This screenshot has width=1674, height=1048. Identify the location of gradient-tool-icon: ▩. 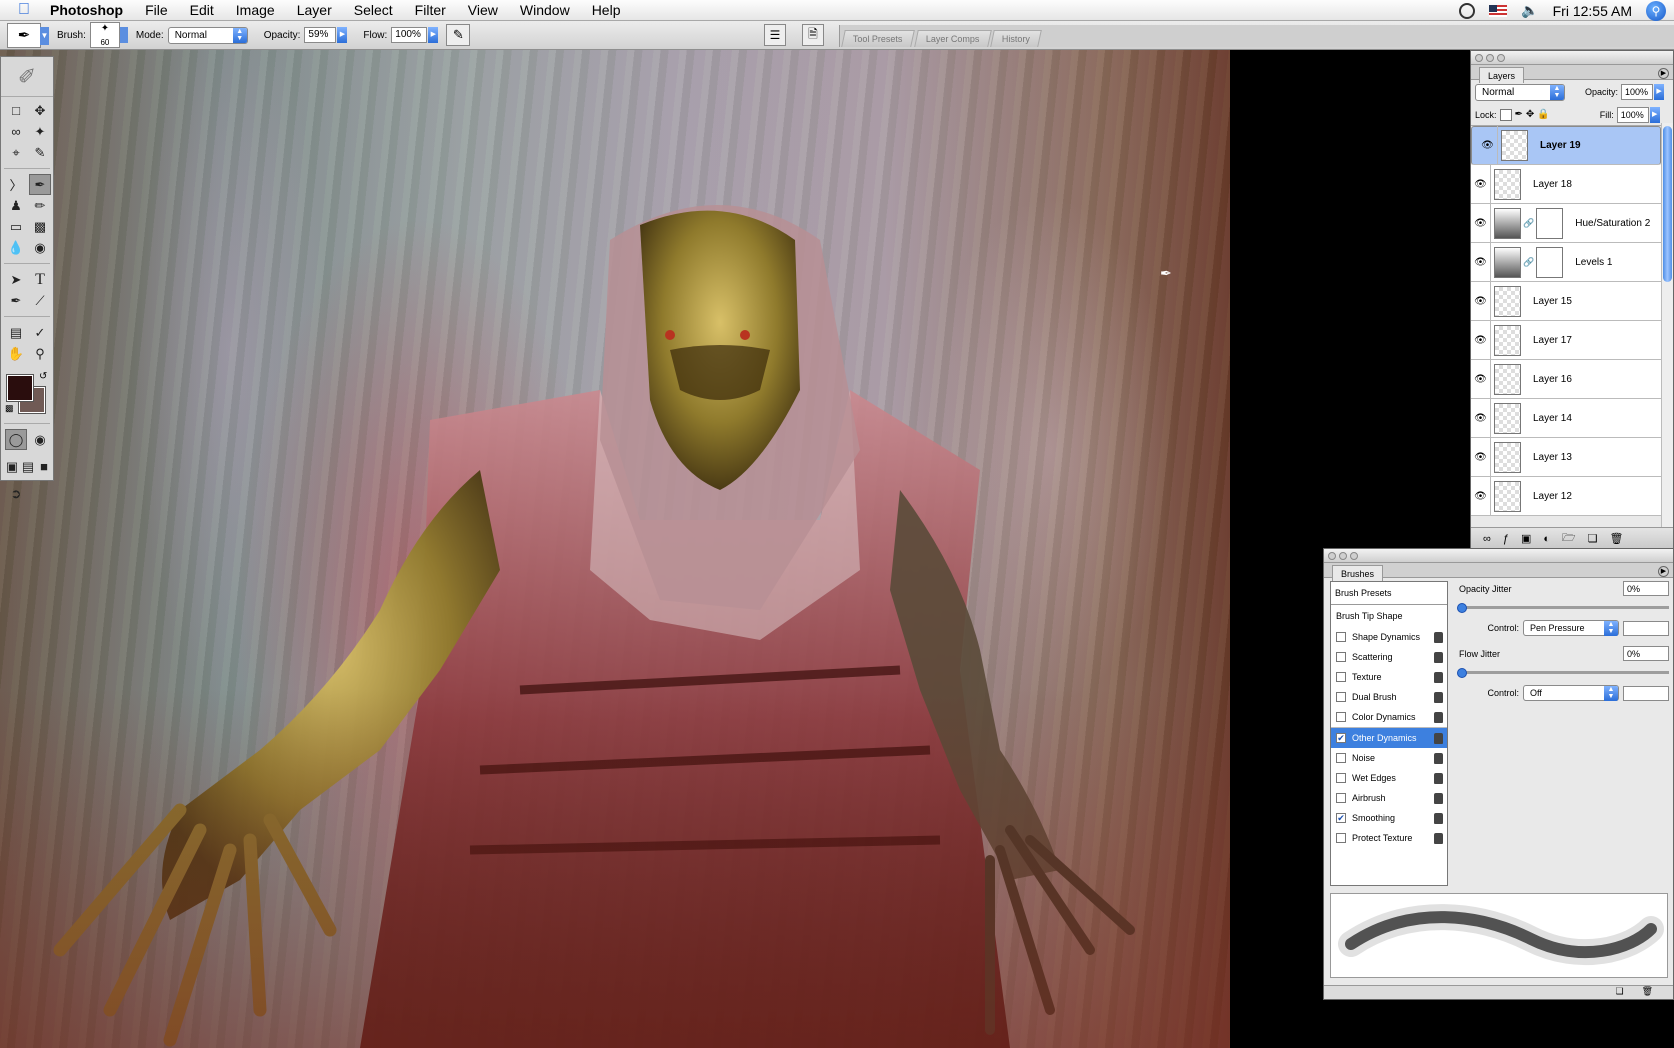
(40, 226).